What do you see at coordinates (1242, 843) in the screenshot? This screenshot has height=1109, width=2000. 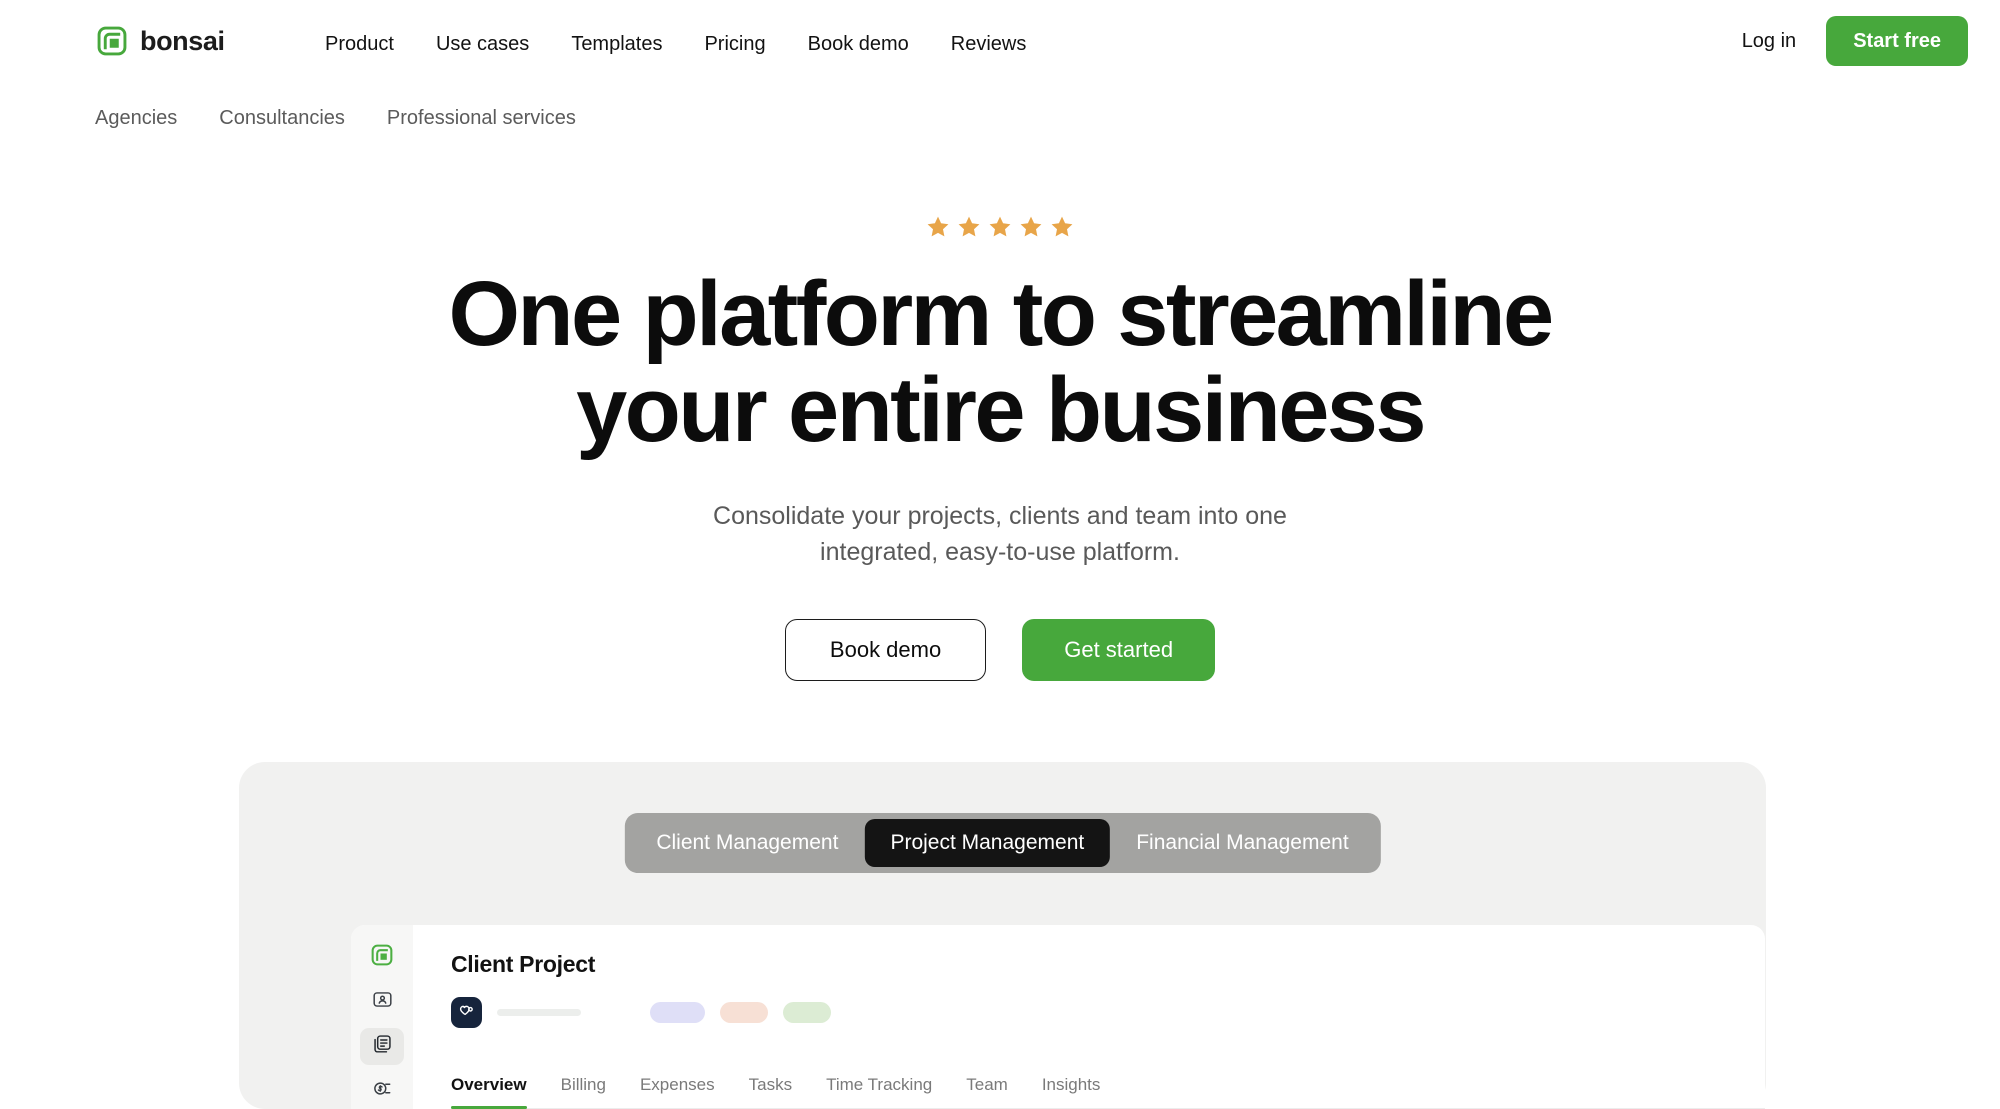 I see `tab-financial-management: Financial Management` at bounding box center [1242, 843].